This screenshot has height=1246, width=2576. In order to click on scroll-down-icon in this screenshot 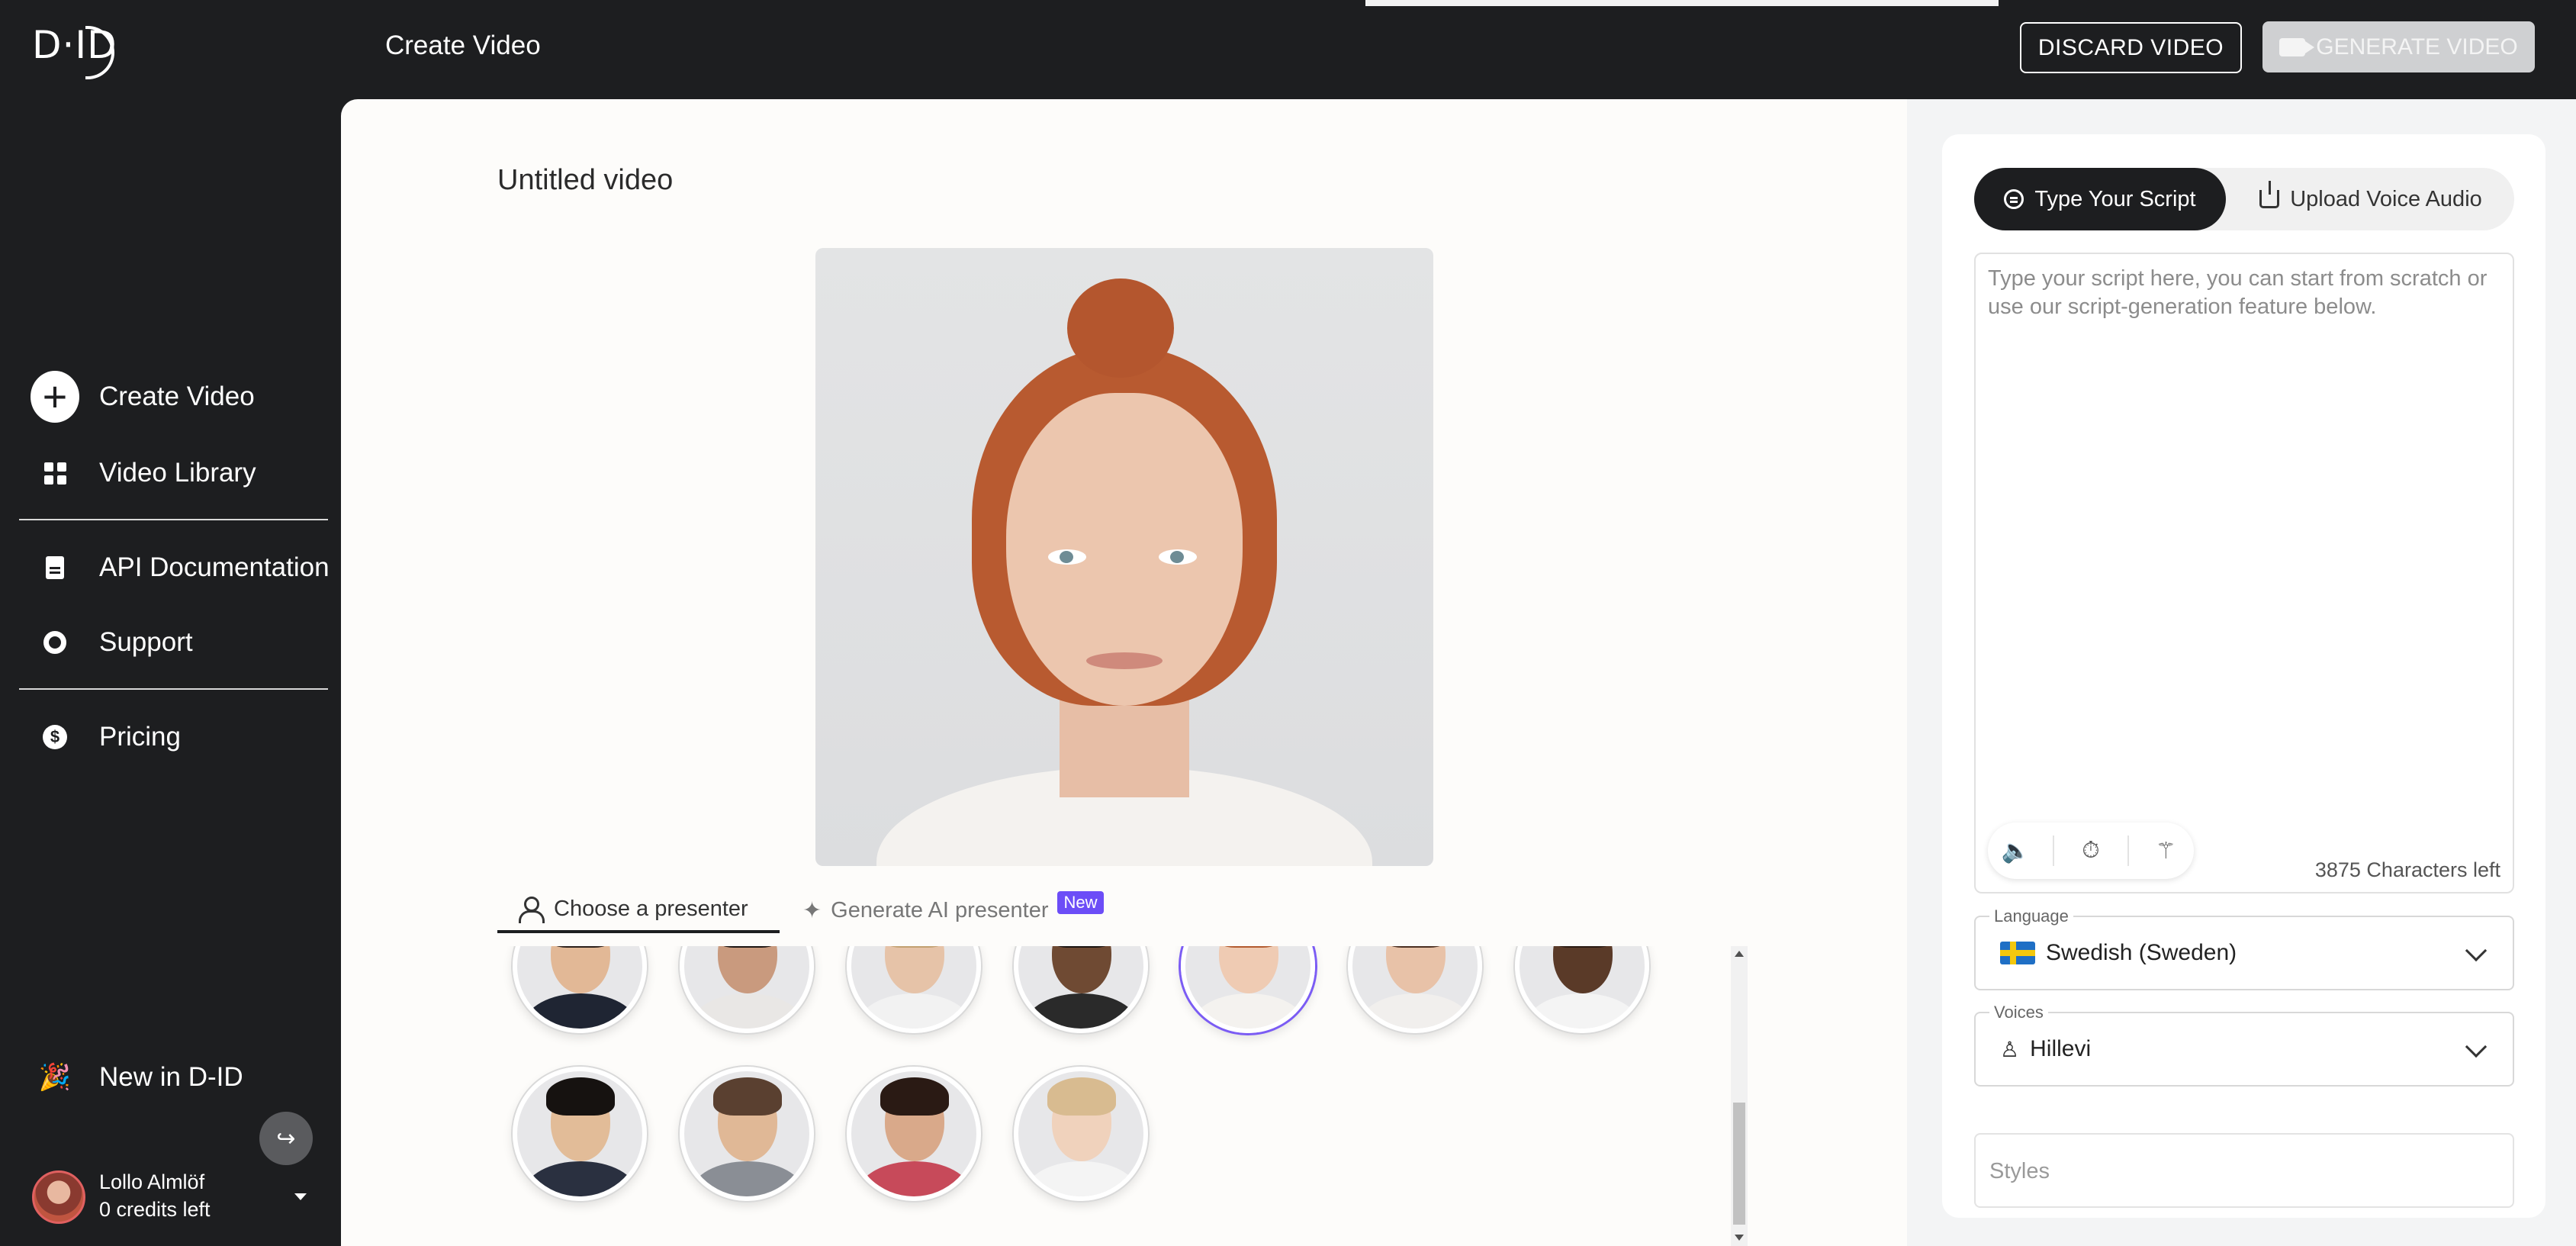, I will do `click(1740, 1238)`.